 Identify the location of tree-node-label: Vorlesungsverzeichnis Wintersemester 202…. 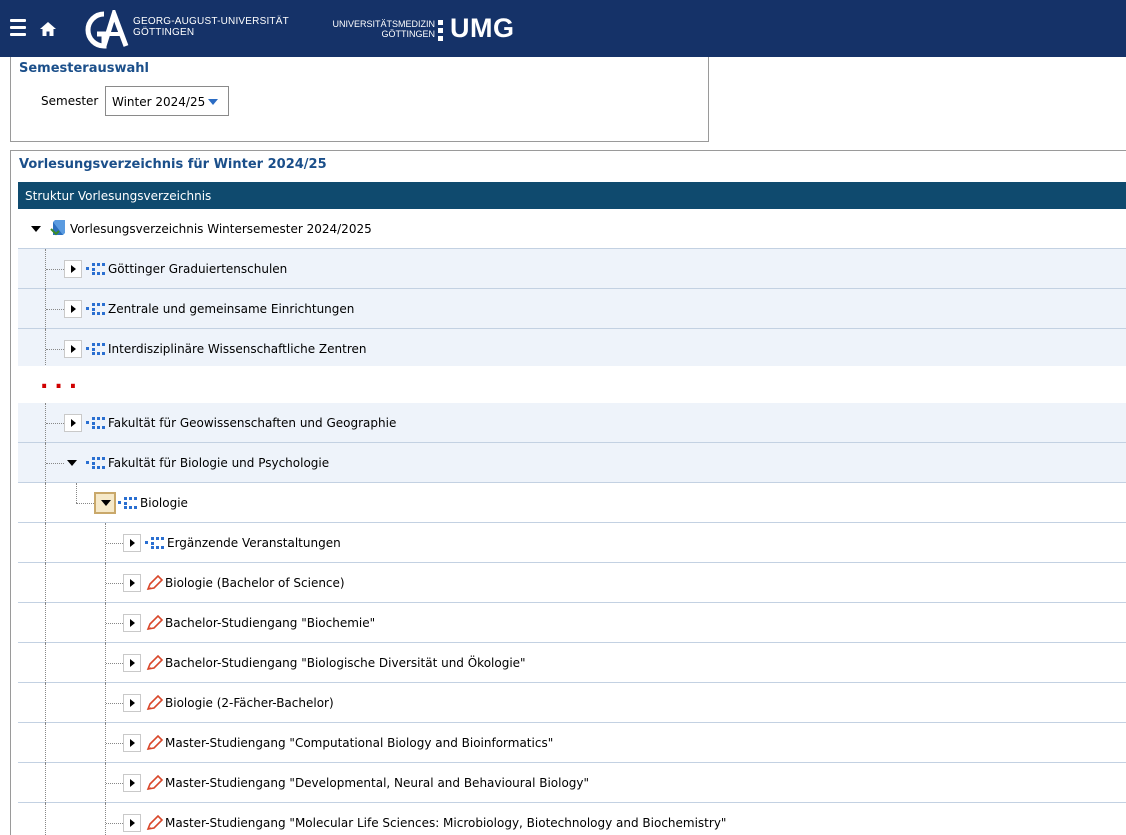
(221, 229).